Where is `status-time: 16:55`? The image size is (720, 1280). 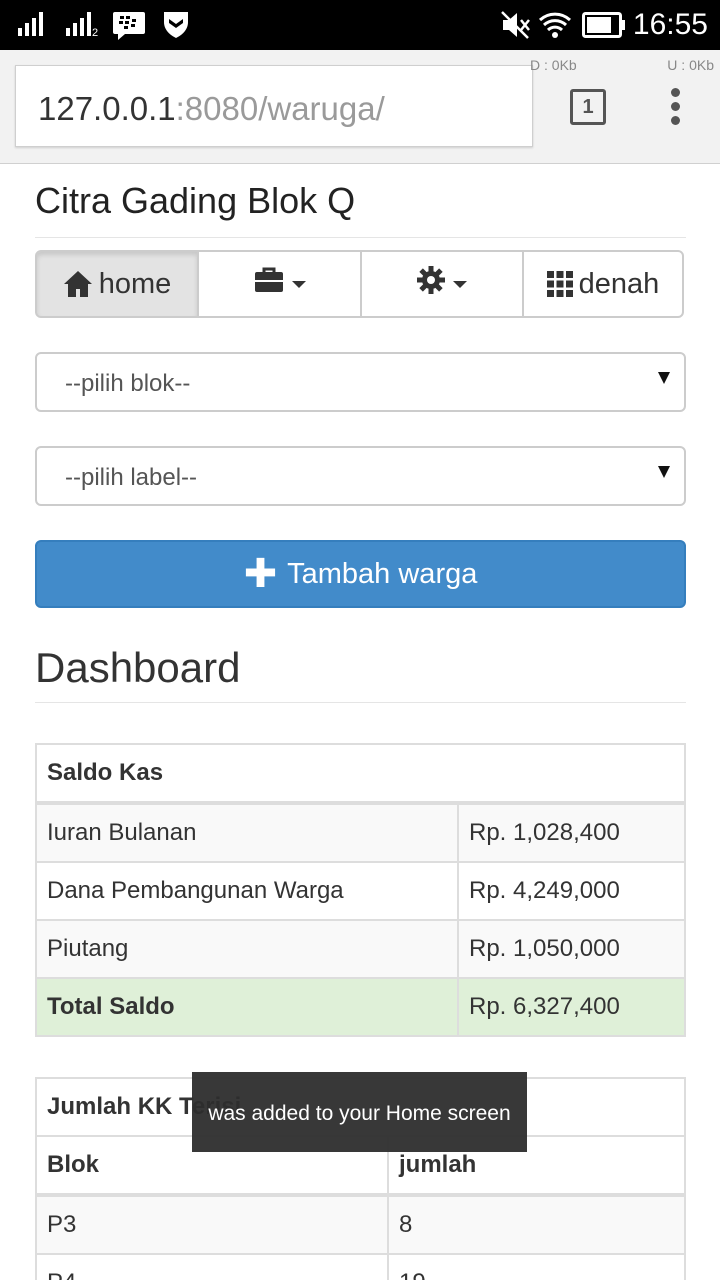 status-time: 16:55 is located at coordinates (670, 24).